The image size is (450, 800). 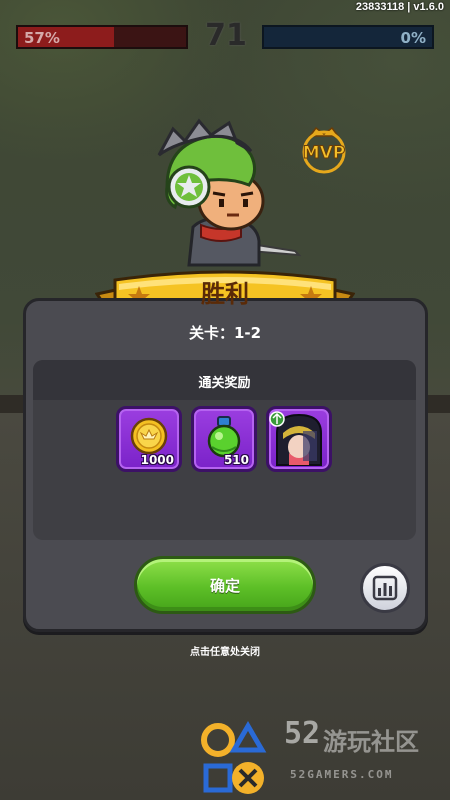 I want to click on bar-chart-icon, so click(x=385, y=588).